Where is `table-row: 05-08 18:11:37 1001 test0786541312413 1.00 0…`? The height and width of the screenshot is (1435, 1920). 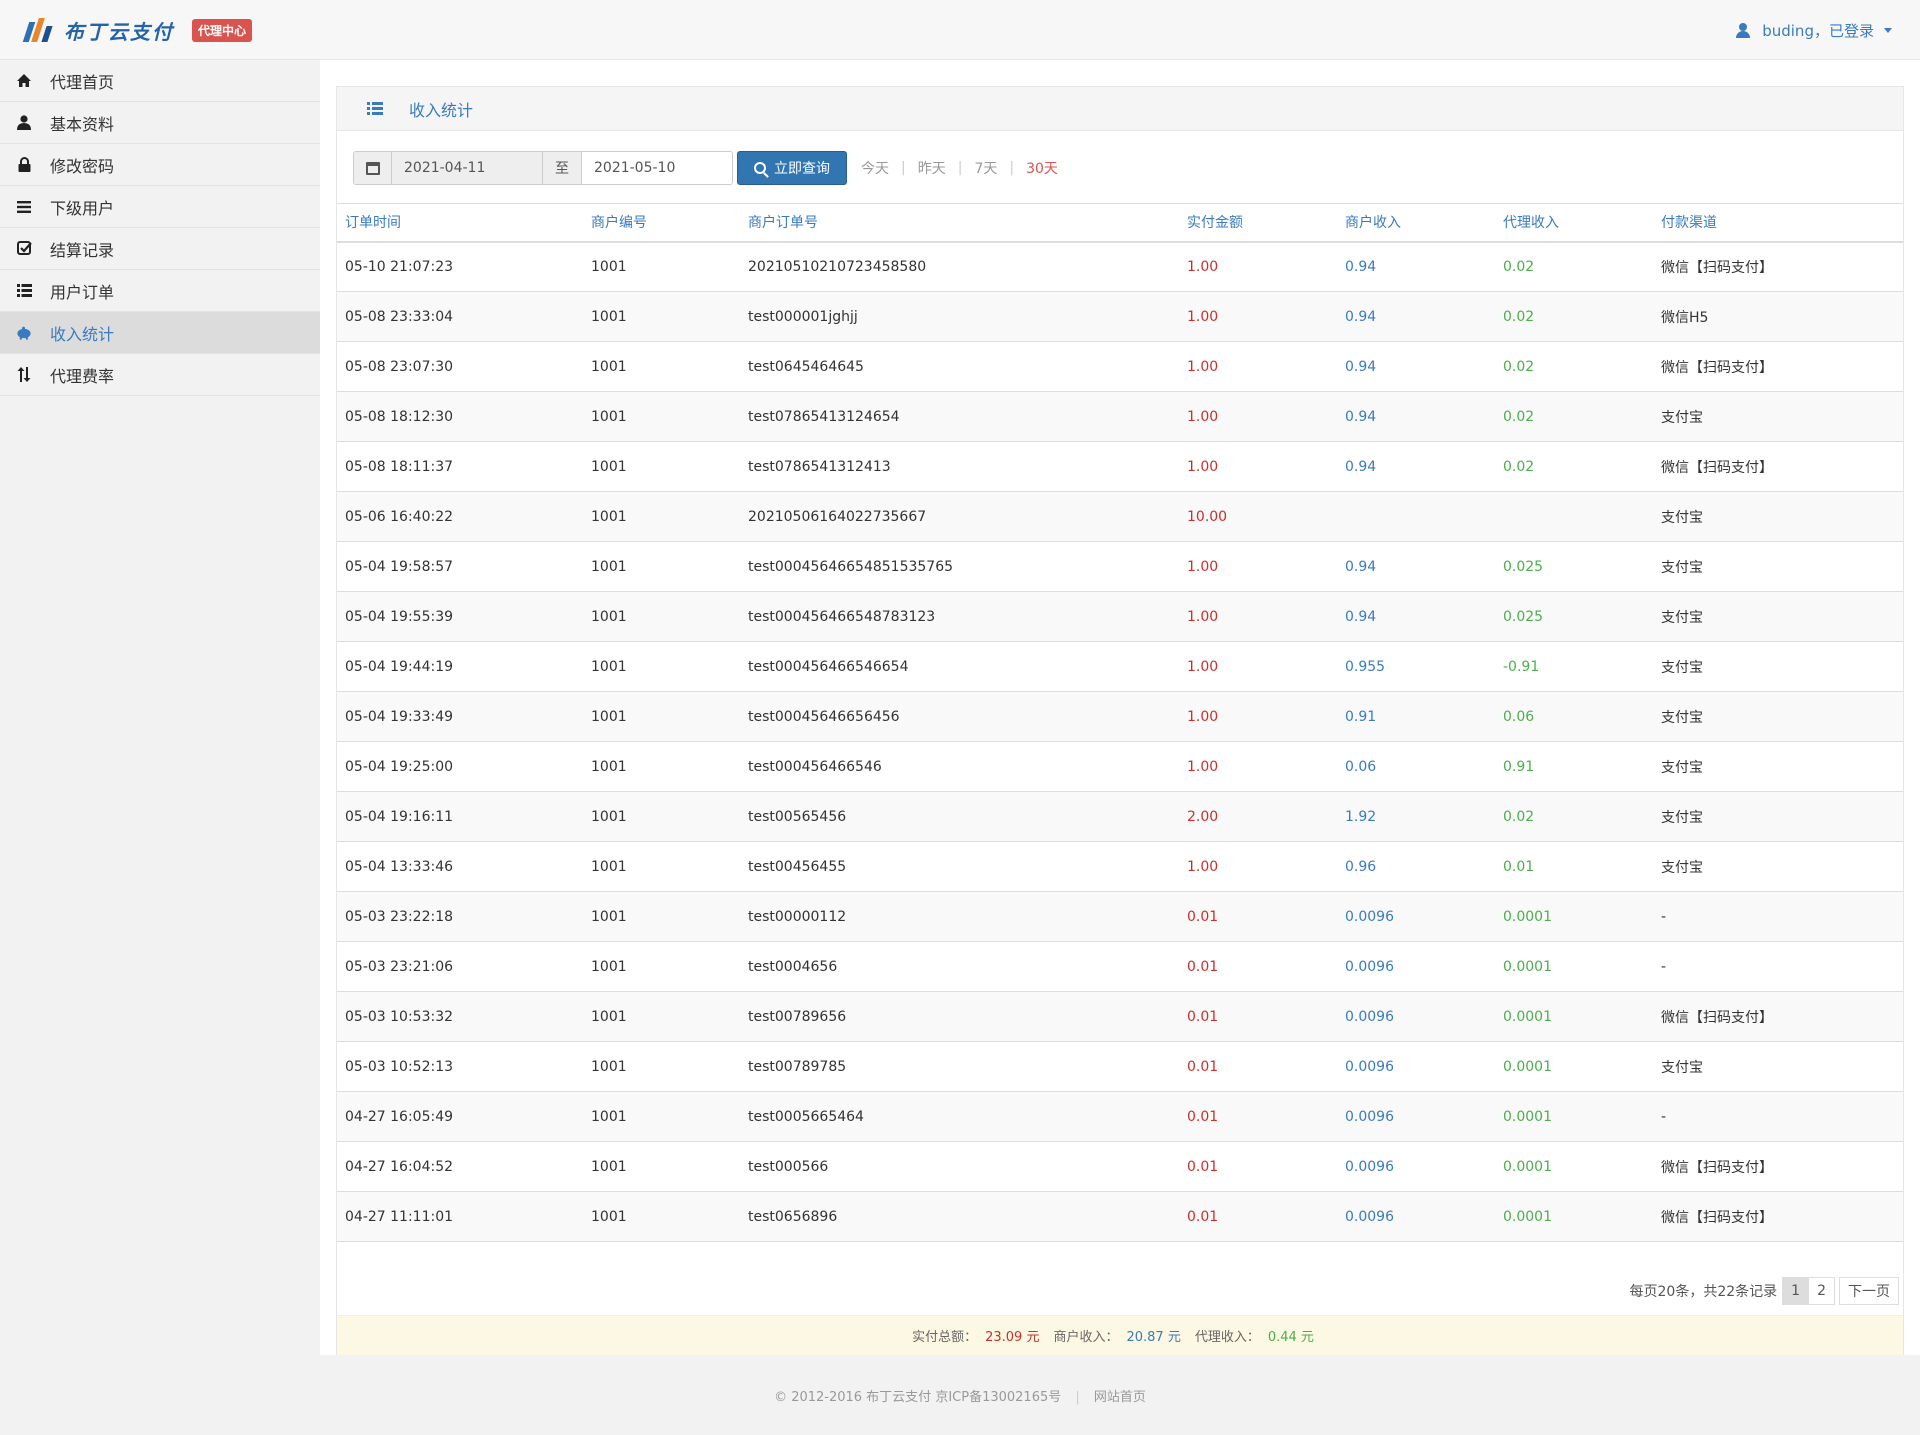
table-row: 05-08 18:11:37 1001 test0786541312413 1.00 0… is located at coordinates (1120, 466).